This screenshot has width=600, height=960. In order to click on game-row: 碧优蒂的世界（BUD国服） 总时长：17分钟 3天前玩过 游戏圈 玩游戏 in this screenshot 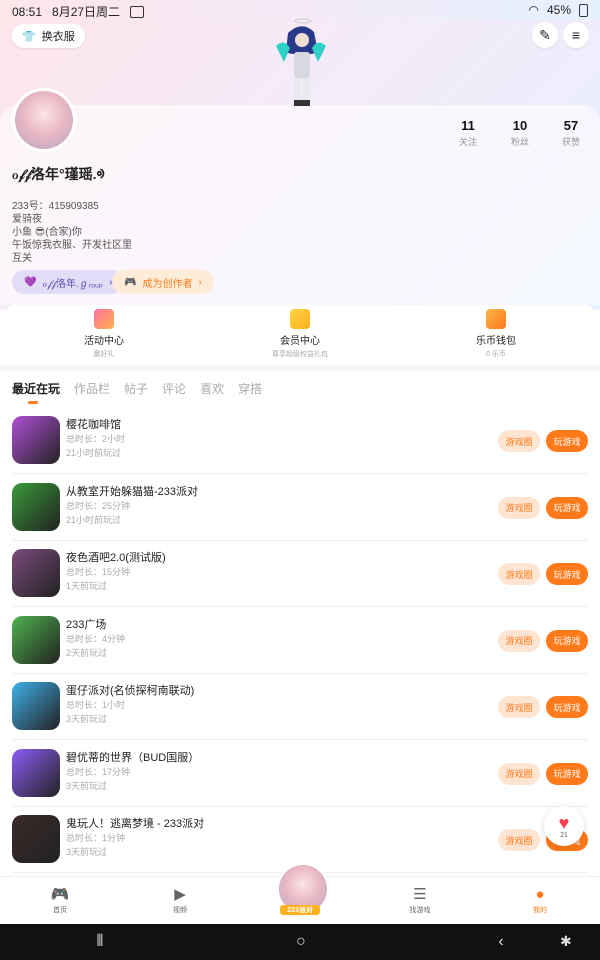, I will do `click(300, 774)`.